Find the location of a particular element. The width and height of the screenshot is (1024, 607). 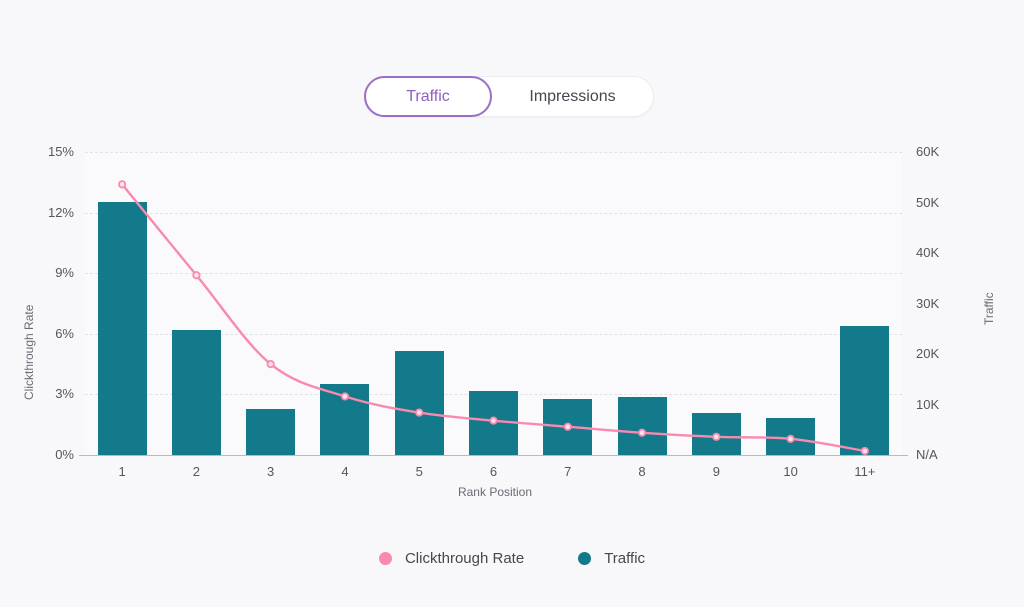

x-axis-tick-label: 7 is located at coordinates (568, 471).